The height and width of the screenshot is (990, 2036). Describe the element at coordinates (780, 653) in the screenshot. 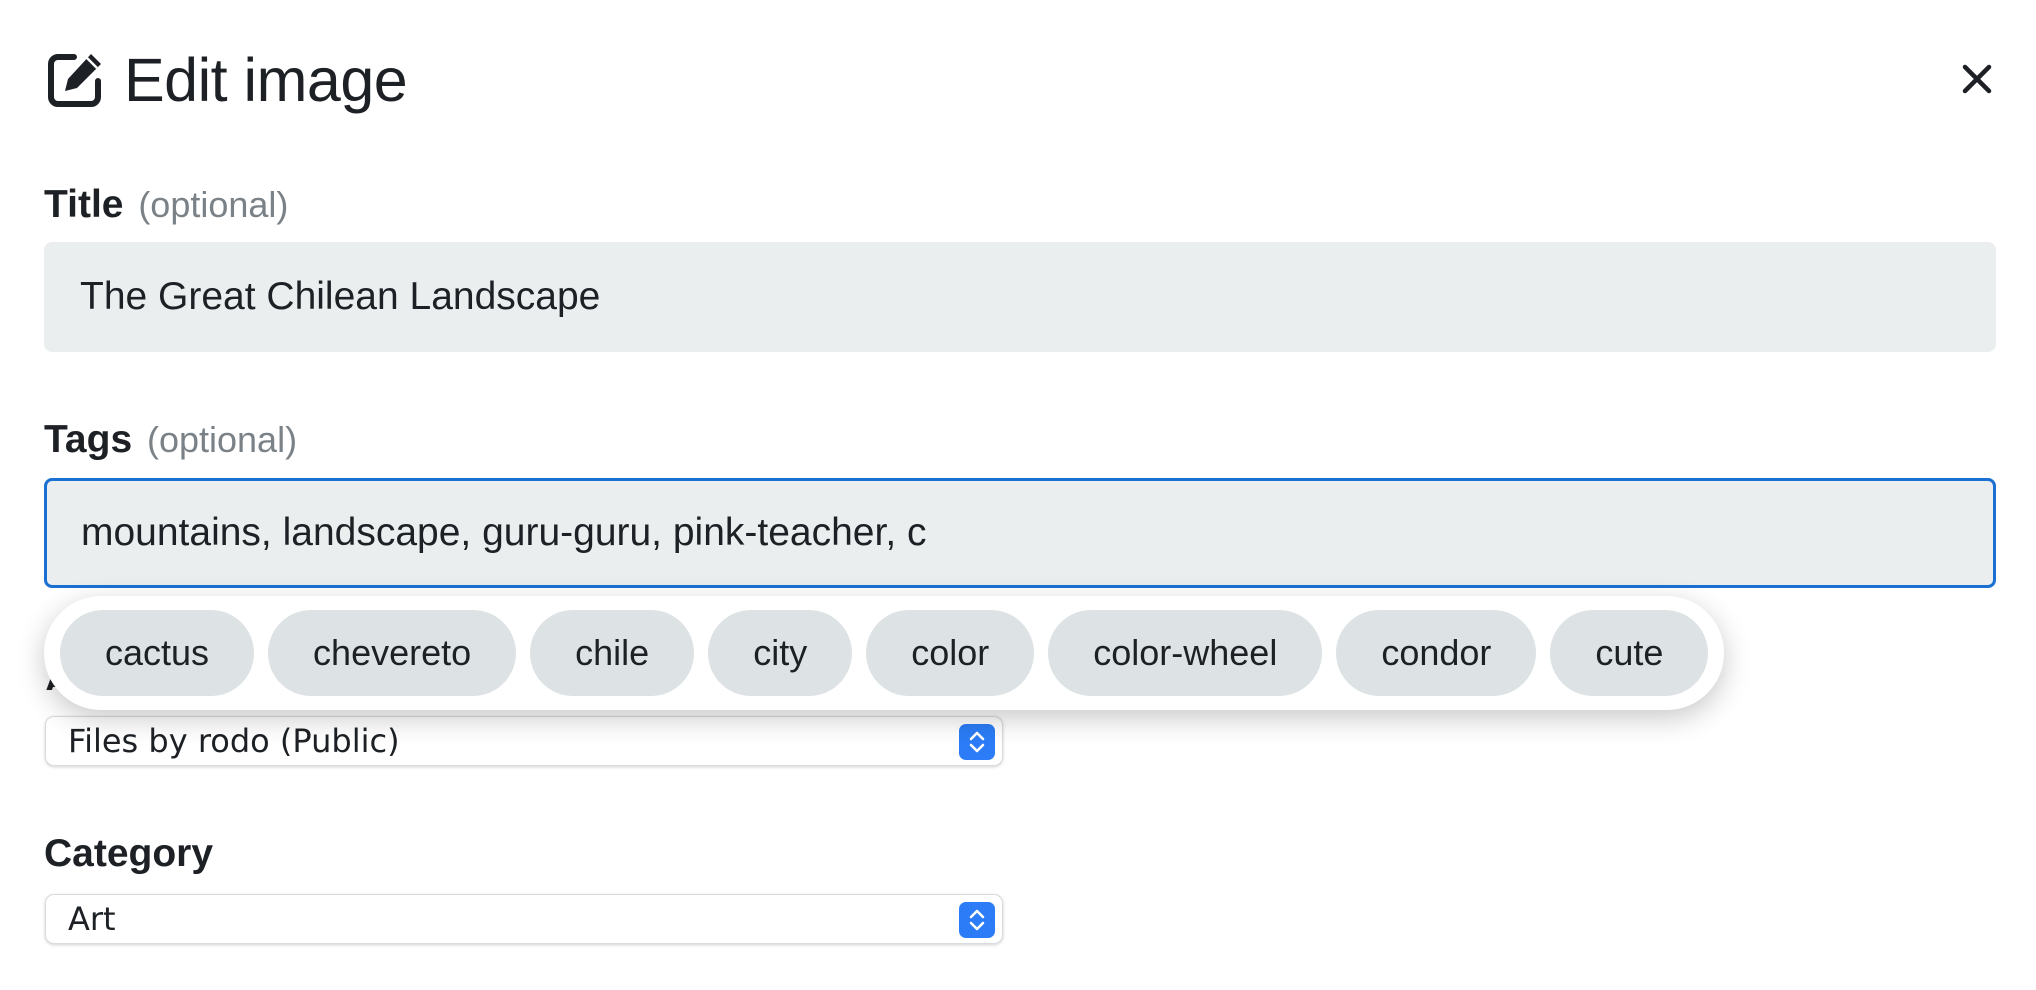

I see `tag-suggestion: city` at that location.